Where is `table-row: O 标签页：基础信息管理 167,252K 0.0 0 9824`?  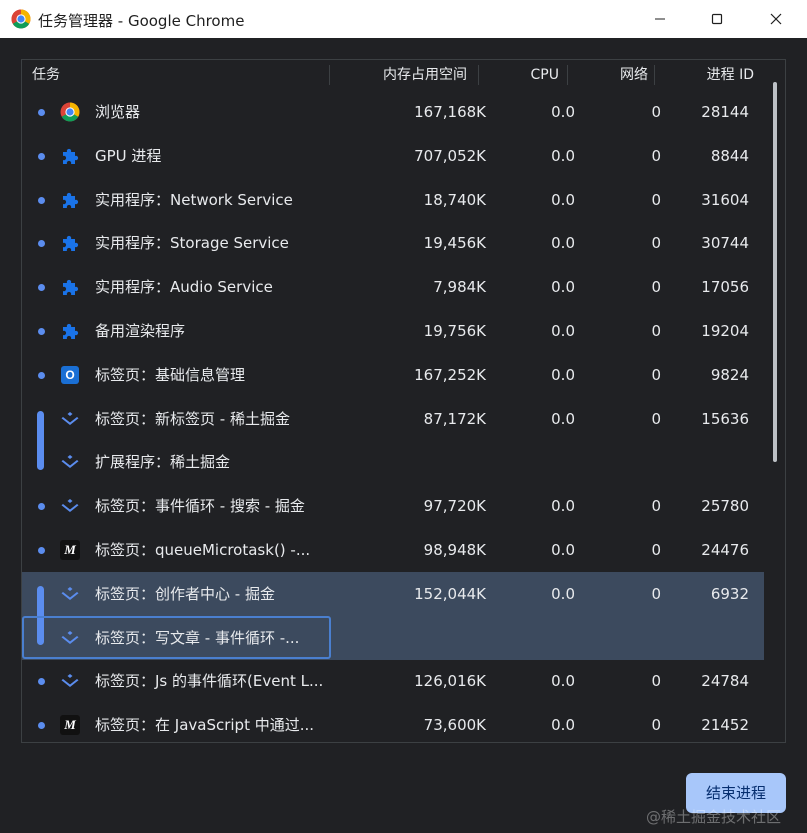
table-row: O 标签页：基础信息管理 167,252K 0.0 0 9824 is located at coordinates (393, 375).